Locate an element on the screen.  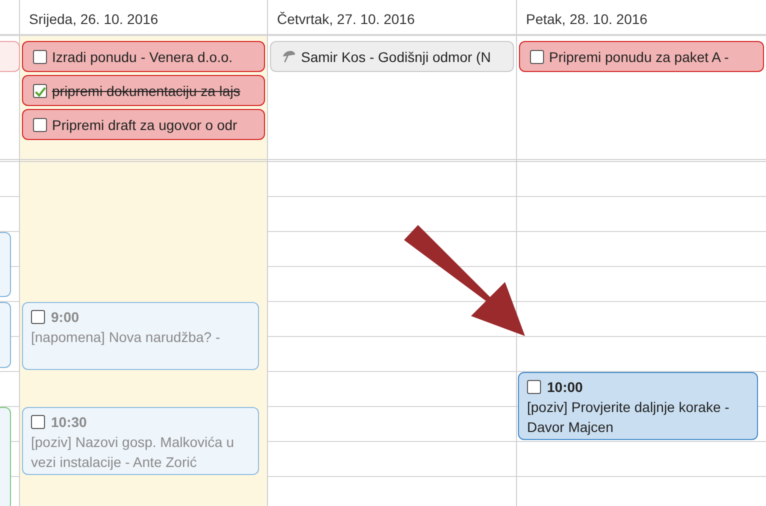
task-chip: Pripremi draft za ugovor o odr is located at coordinates (143, 124).